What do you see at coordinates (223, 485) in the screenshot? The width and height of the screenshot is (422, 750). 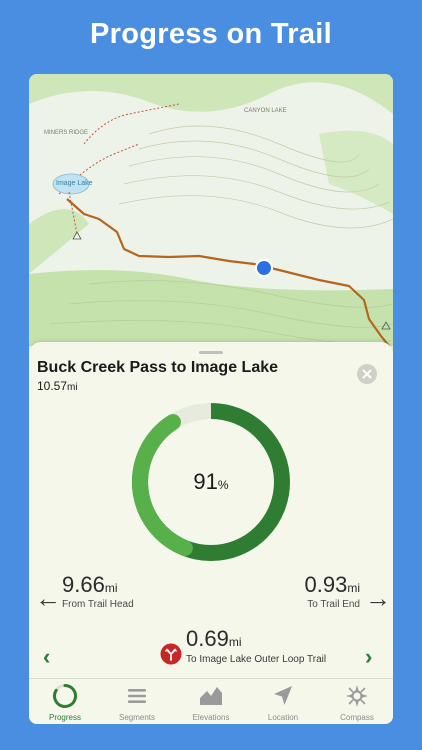 I see `progress-percent-unit: %` at bounding box center [223, 485].